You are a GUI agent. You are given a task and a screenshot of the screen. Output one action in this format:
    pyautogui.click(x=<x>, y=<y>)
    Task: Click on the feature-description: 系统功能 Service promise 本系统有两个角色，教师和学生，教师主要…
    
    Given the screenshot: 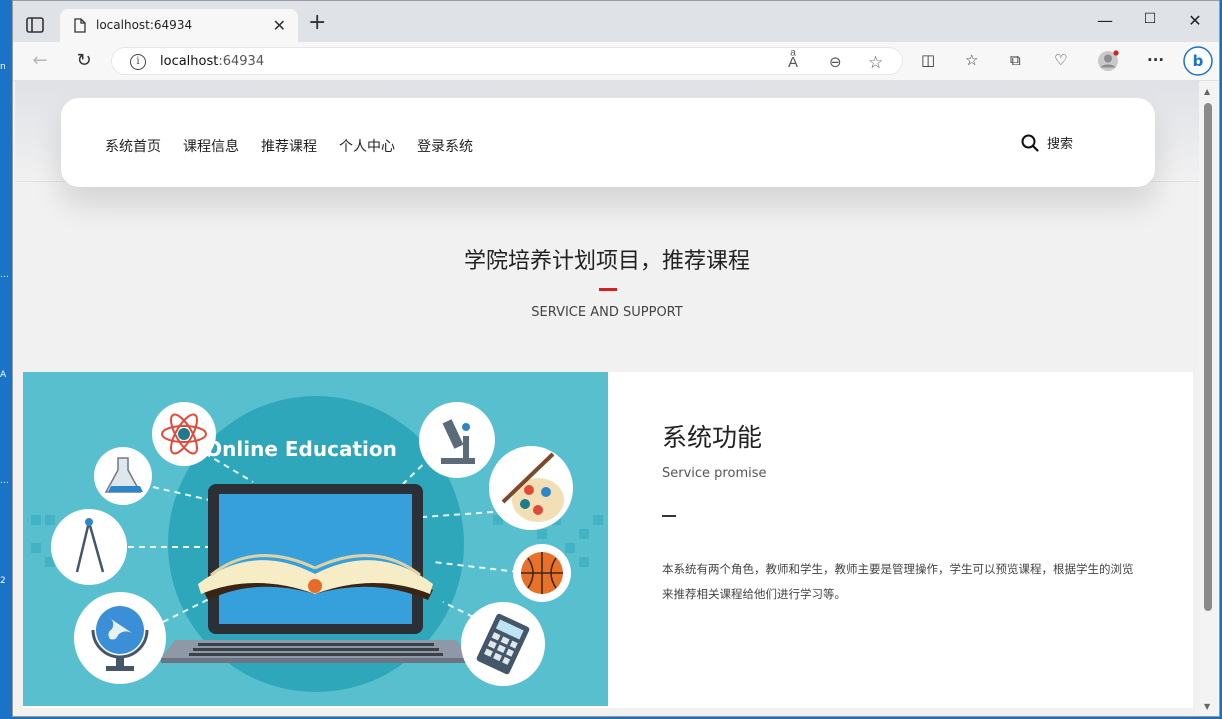 What is the action you would take?
    pyautogui.click(x=902, y=512)
    